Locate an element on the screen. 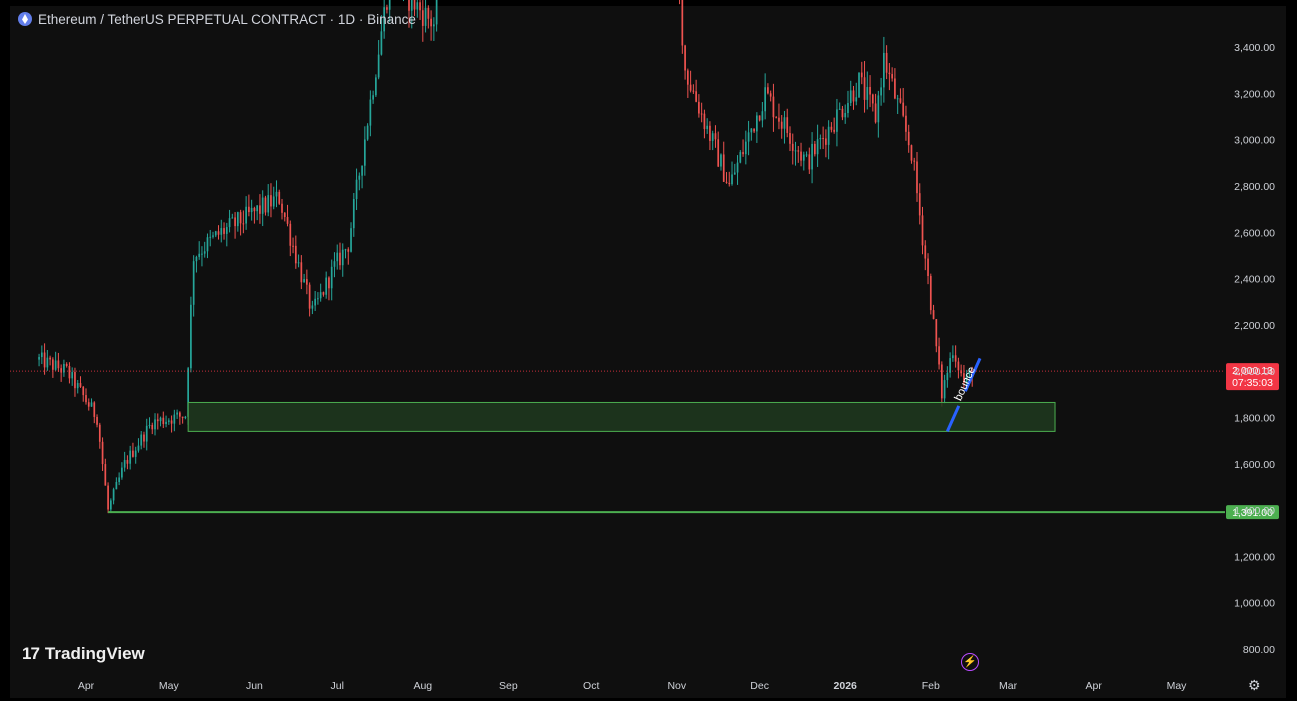 This screenshot has height=701, width=1297. time-tick-label: 2026 is located at coordinates (846, 686).